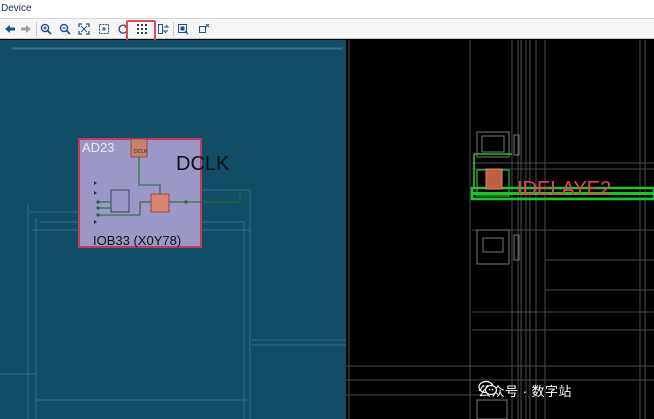  Describe the element at coordinates (46, 29) in the screenshot. I see `zoom-in-icon` at that location.